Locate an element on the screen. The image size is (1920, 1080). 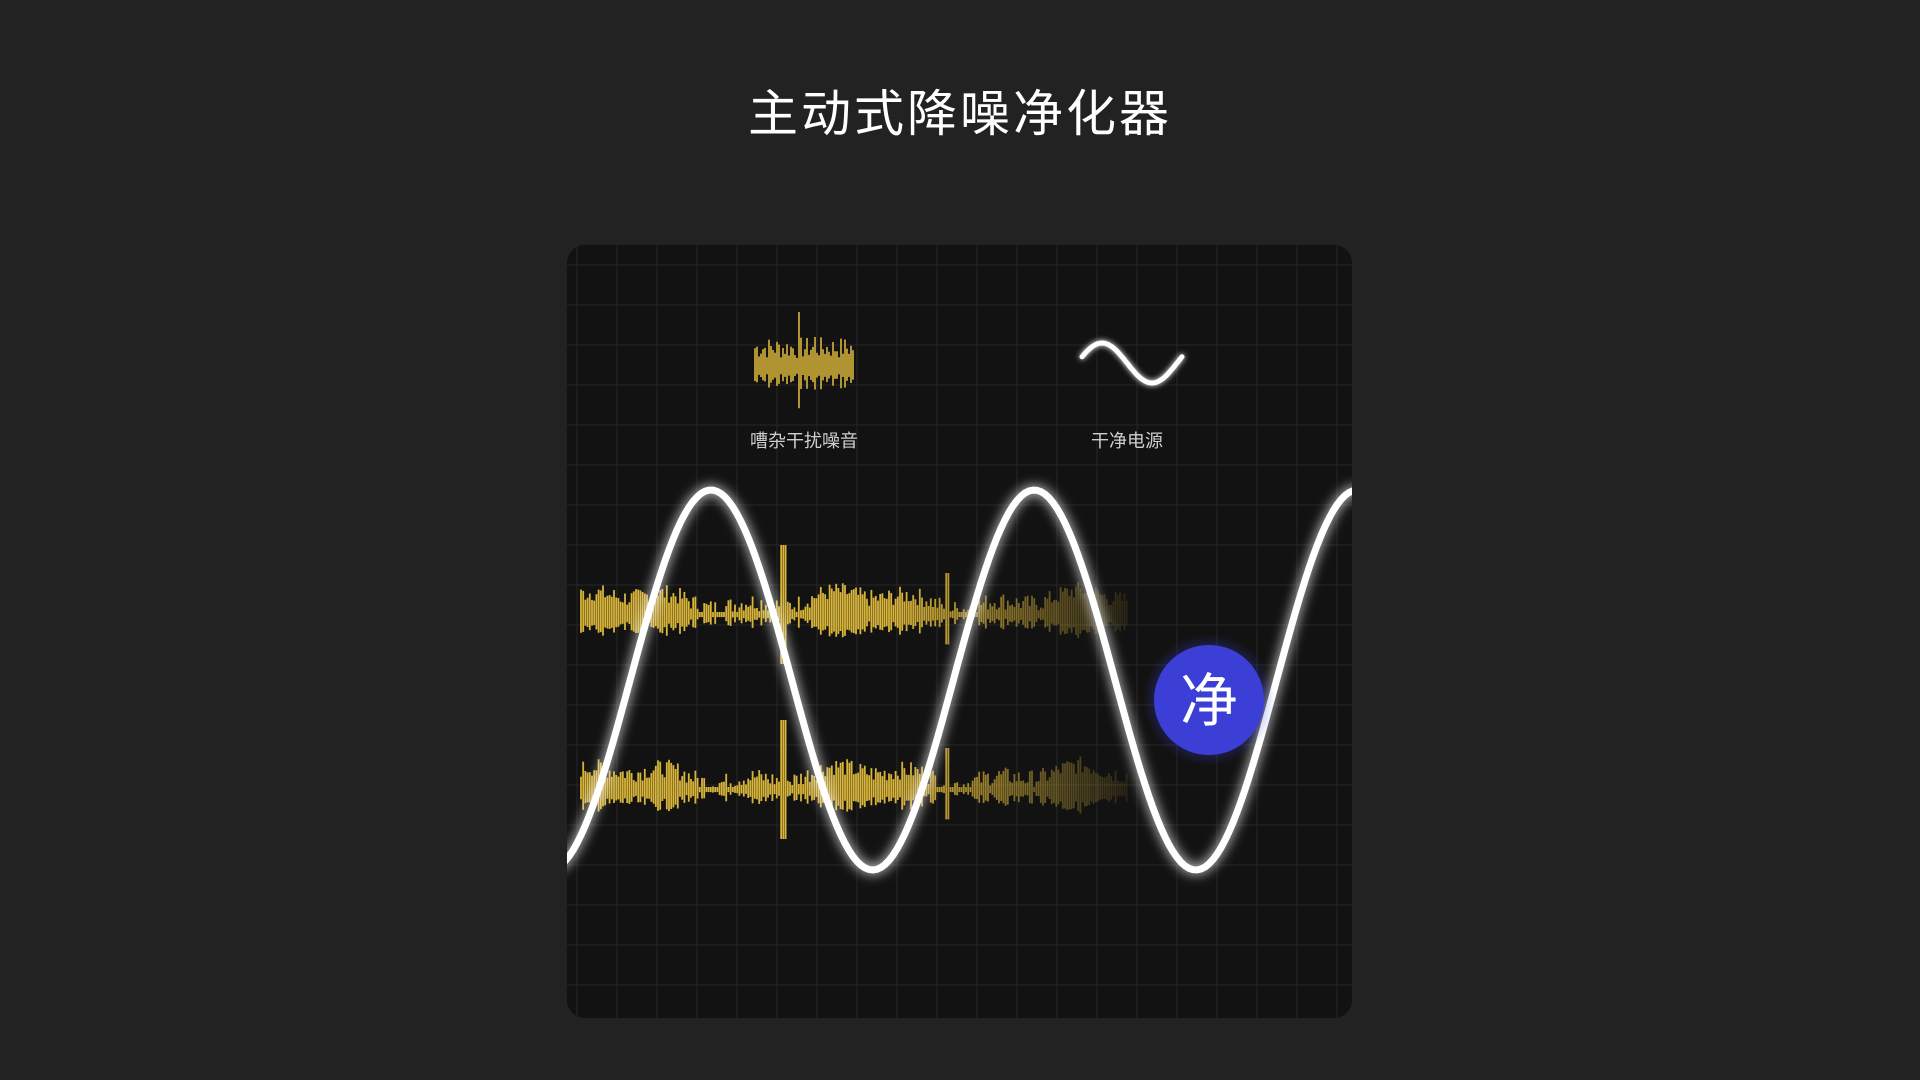
page-title: 主动式降噪净化器 is located at coordinates (960, 114).